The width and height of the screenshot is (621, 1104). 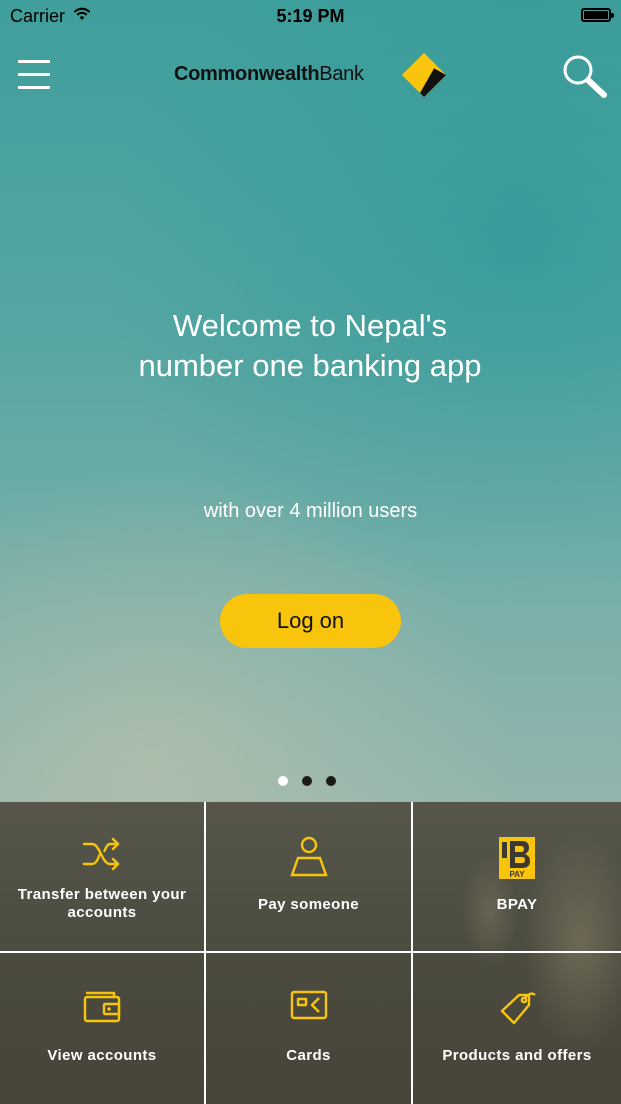 What do you see at coordinates (309, 1028) in the screenshot?
I see `cards-tile: Cards` at bounding box center [309, 1028].